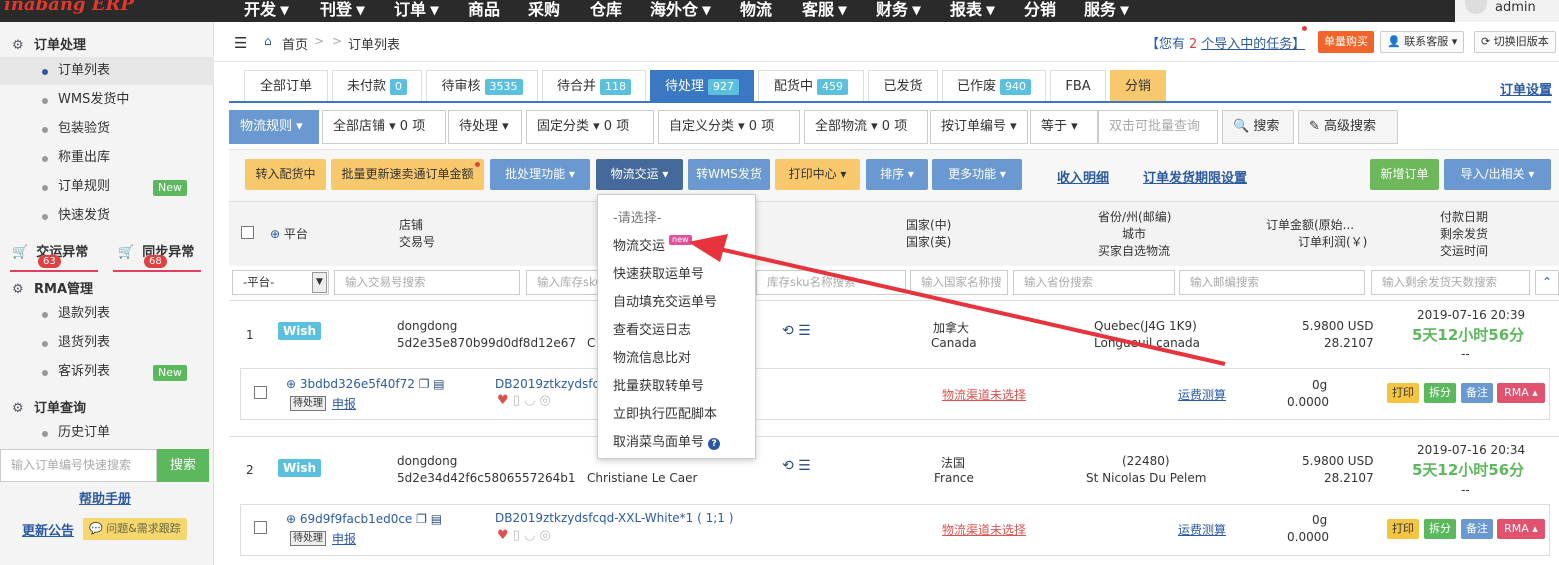 The width and height of the screenshot is (1559, 565). I want to click on zip-search-input: 输入邮编搜索, so click(1272, 282).